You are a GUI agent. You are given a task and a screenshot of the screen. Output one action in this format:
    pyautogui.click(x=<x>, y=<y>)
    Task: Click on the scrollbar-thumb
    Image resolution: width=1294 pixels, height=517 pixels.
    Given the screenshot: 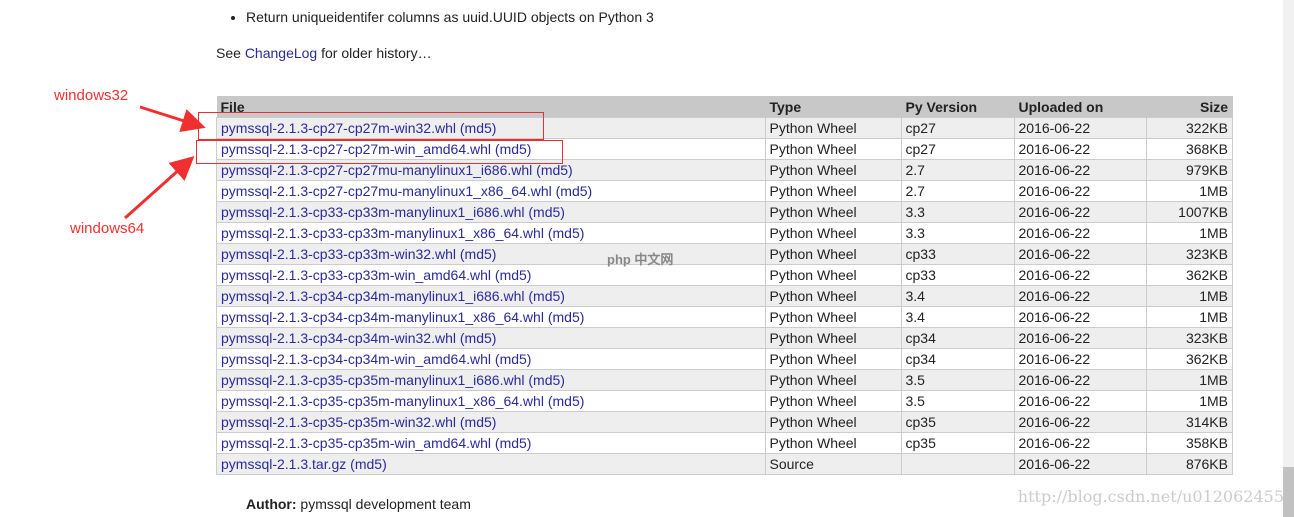 What is the action you would take?
    pyautogui.click(x=1288, y=492)
    